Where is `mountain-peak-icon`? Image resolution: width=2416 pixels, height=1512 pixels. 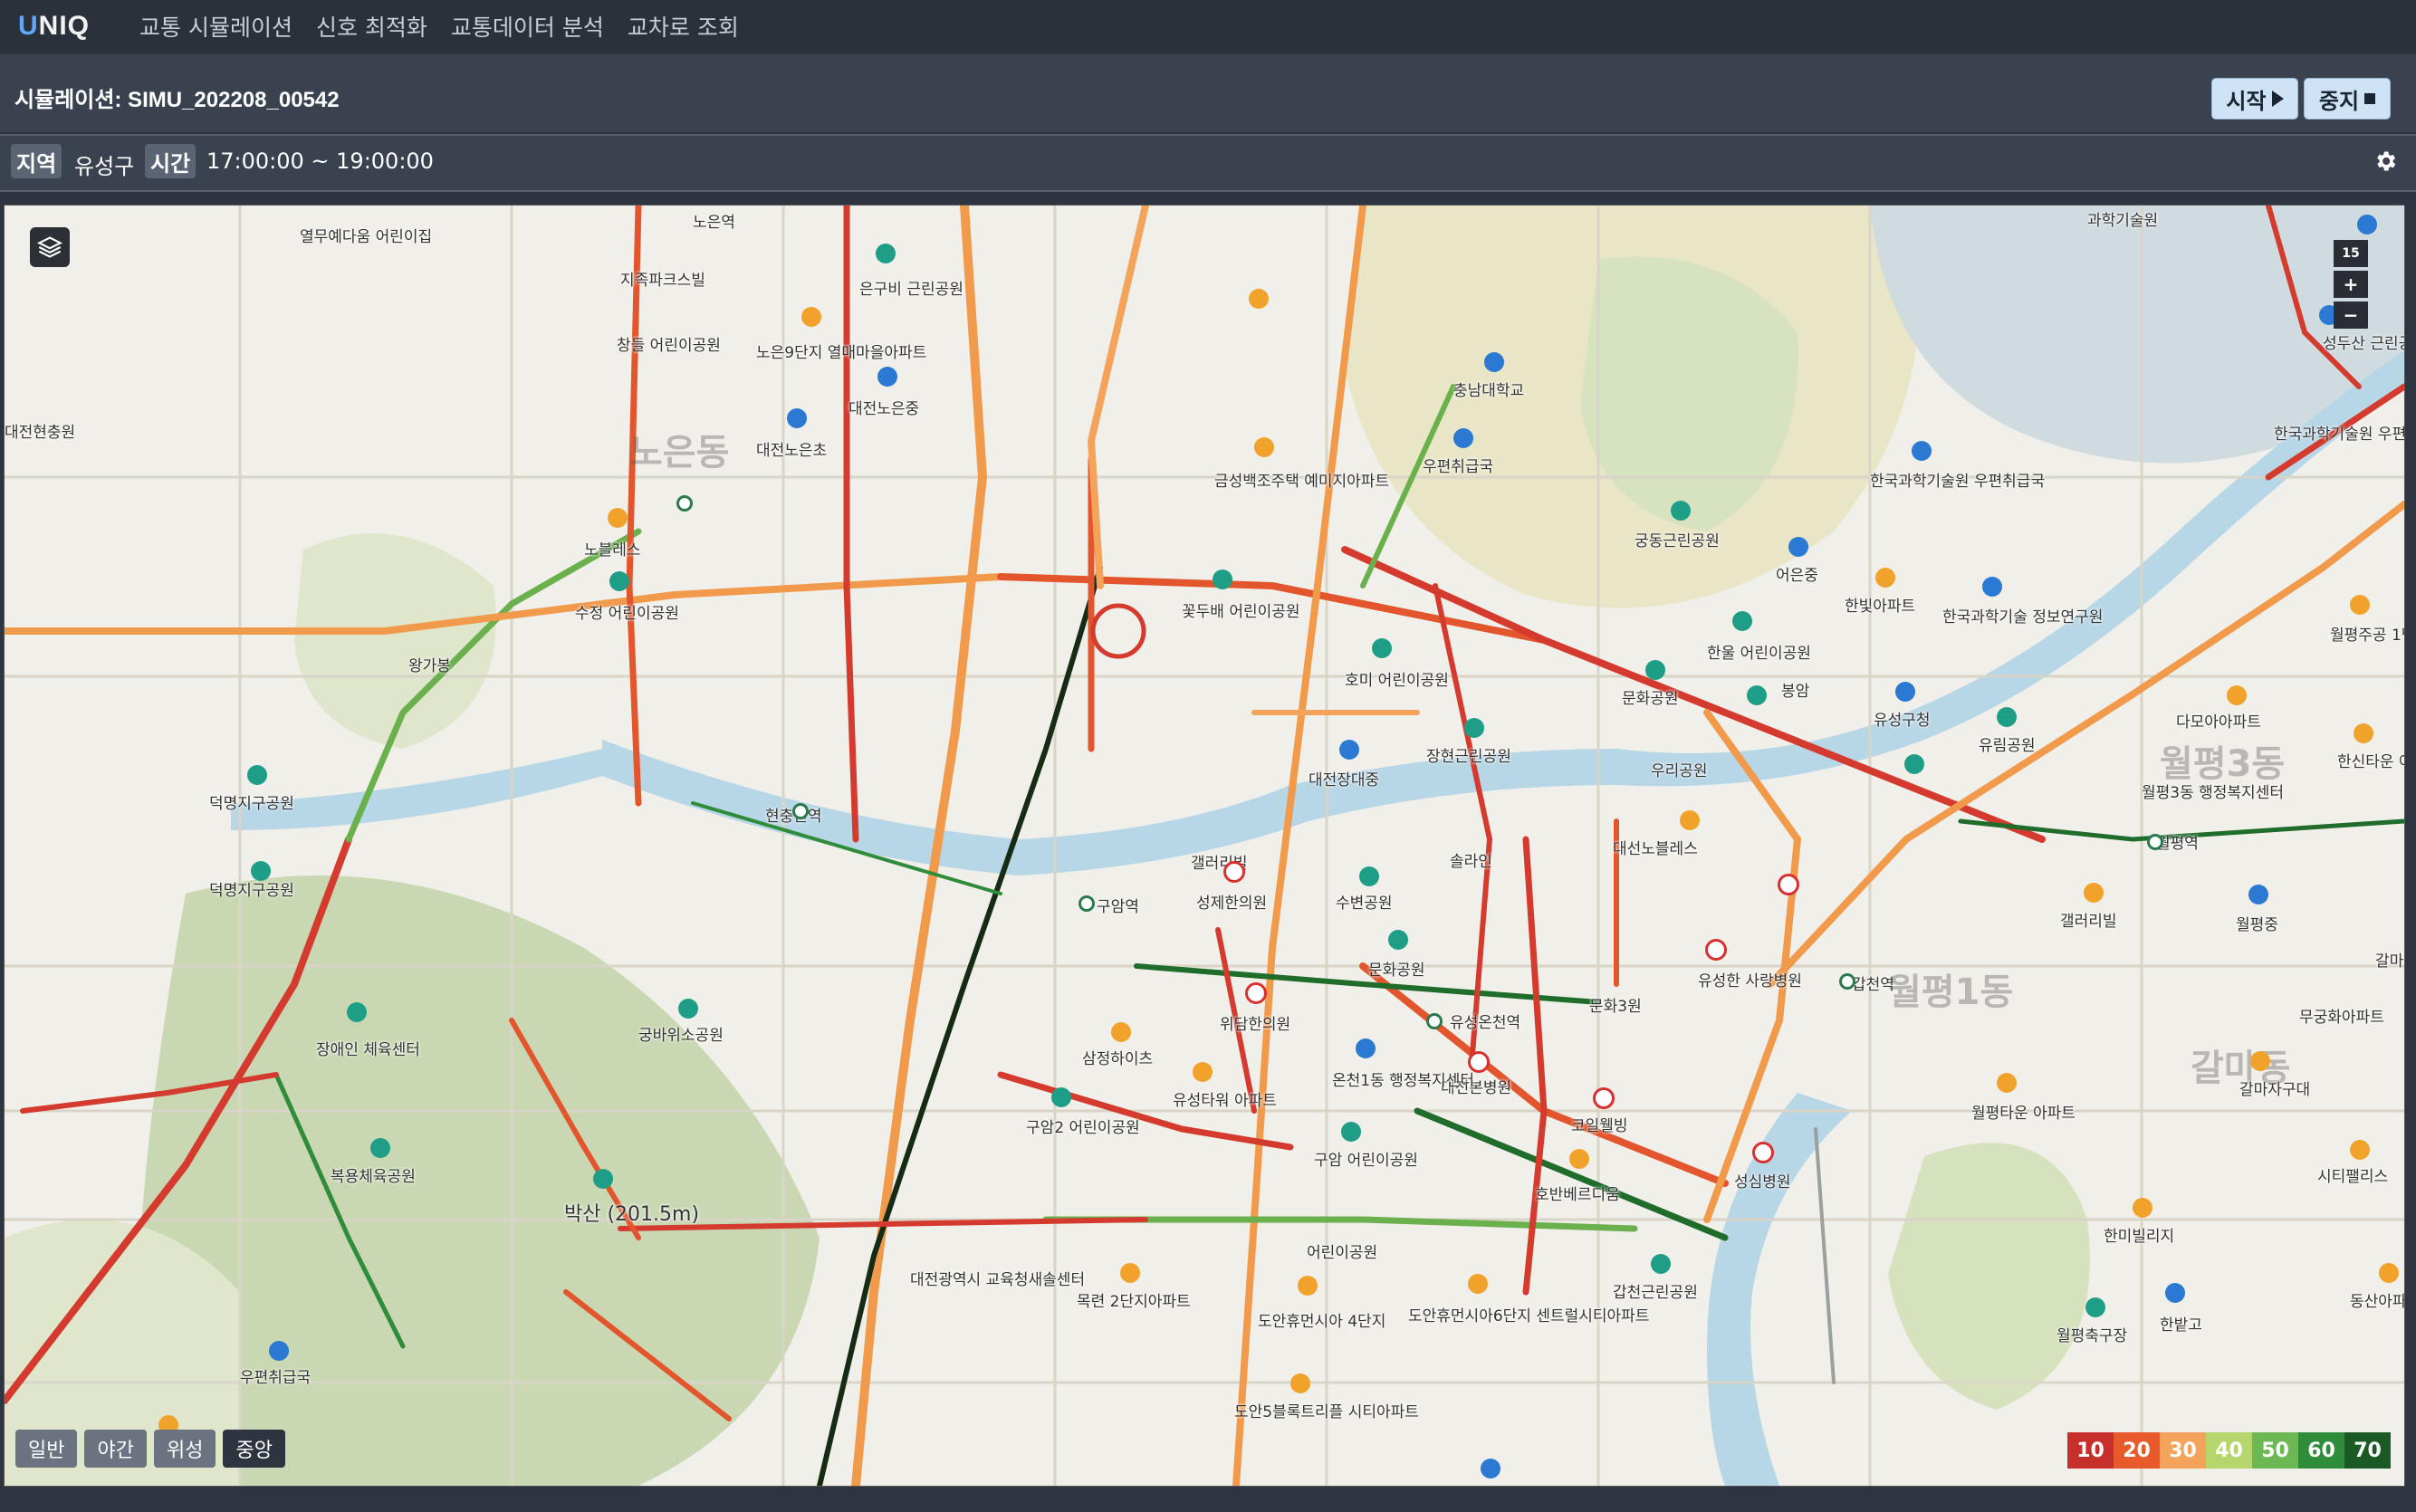
mountain-peak-icon is located at coordinates (603, 1179).